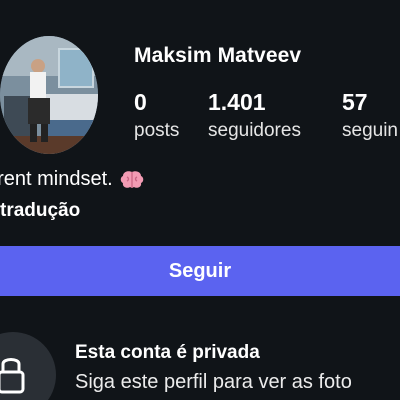 The image size is (400, 400). I want to click on bio-text: erent mindset., so click(72, 179).